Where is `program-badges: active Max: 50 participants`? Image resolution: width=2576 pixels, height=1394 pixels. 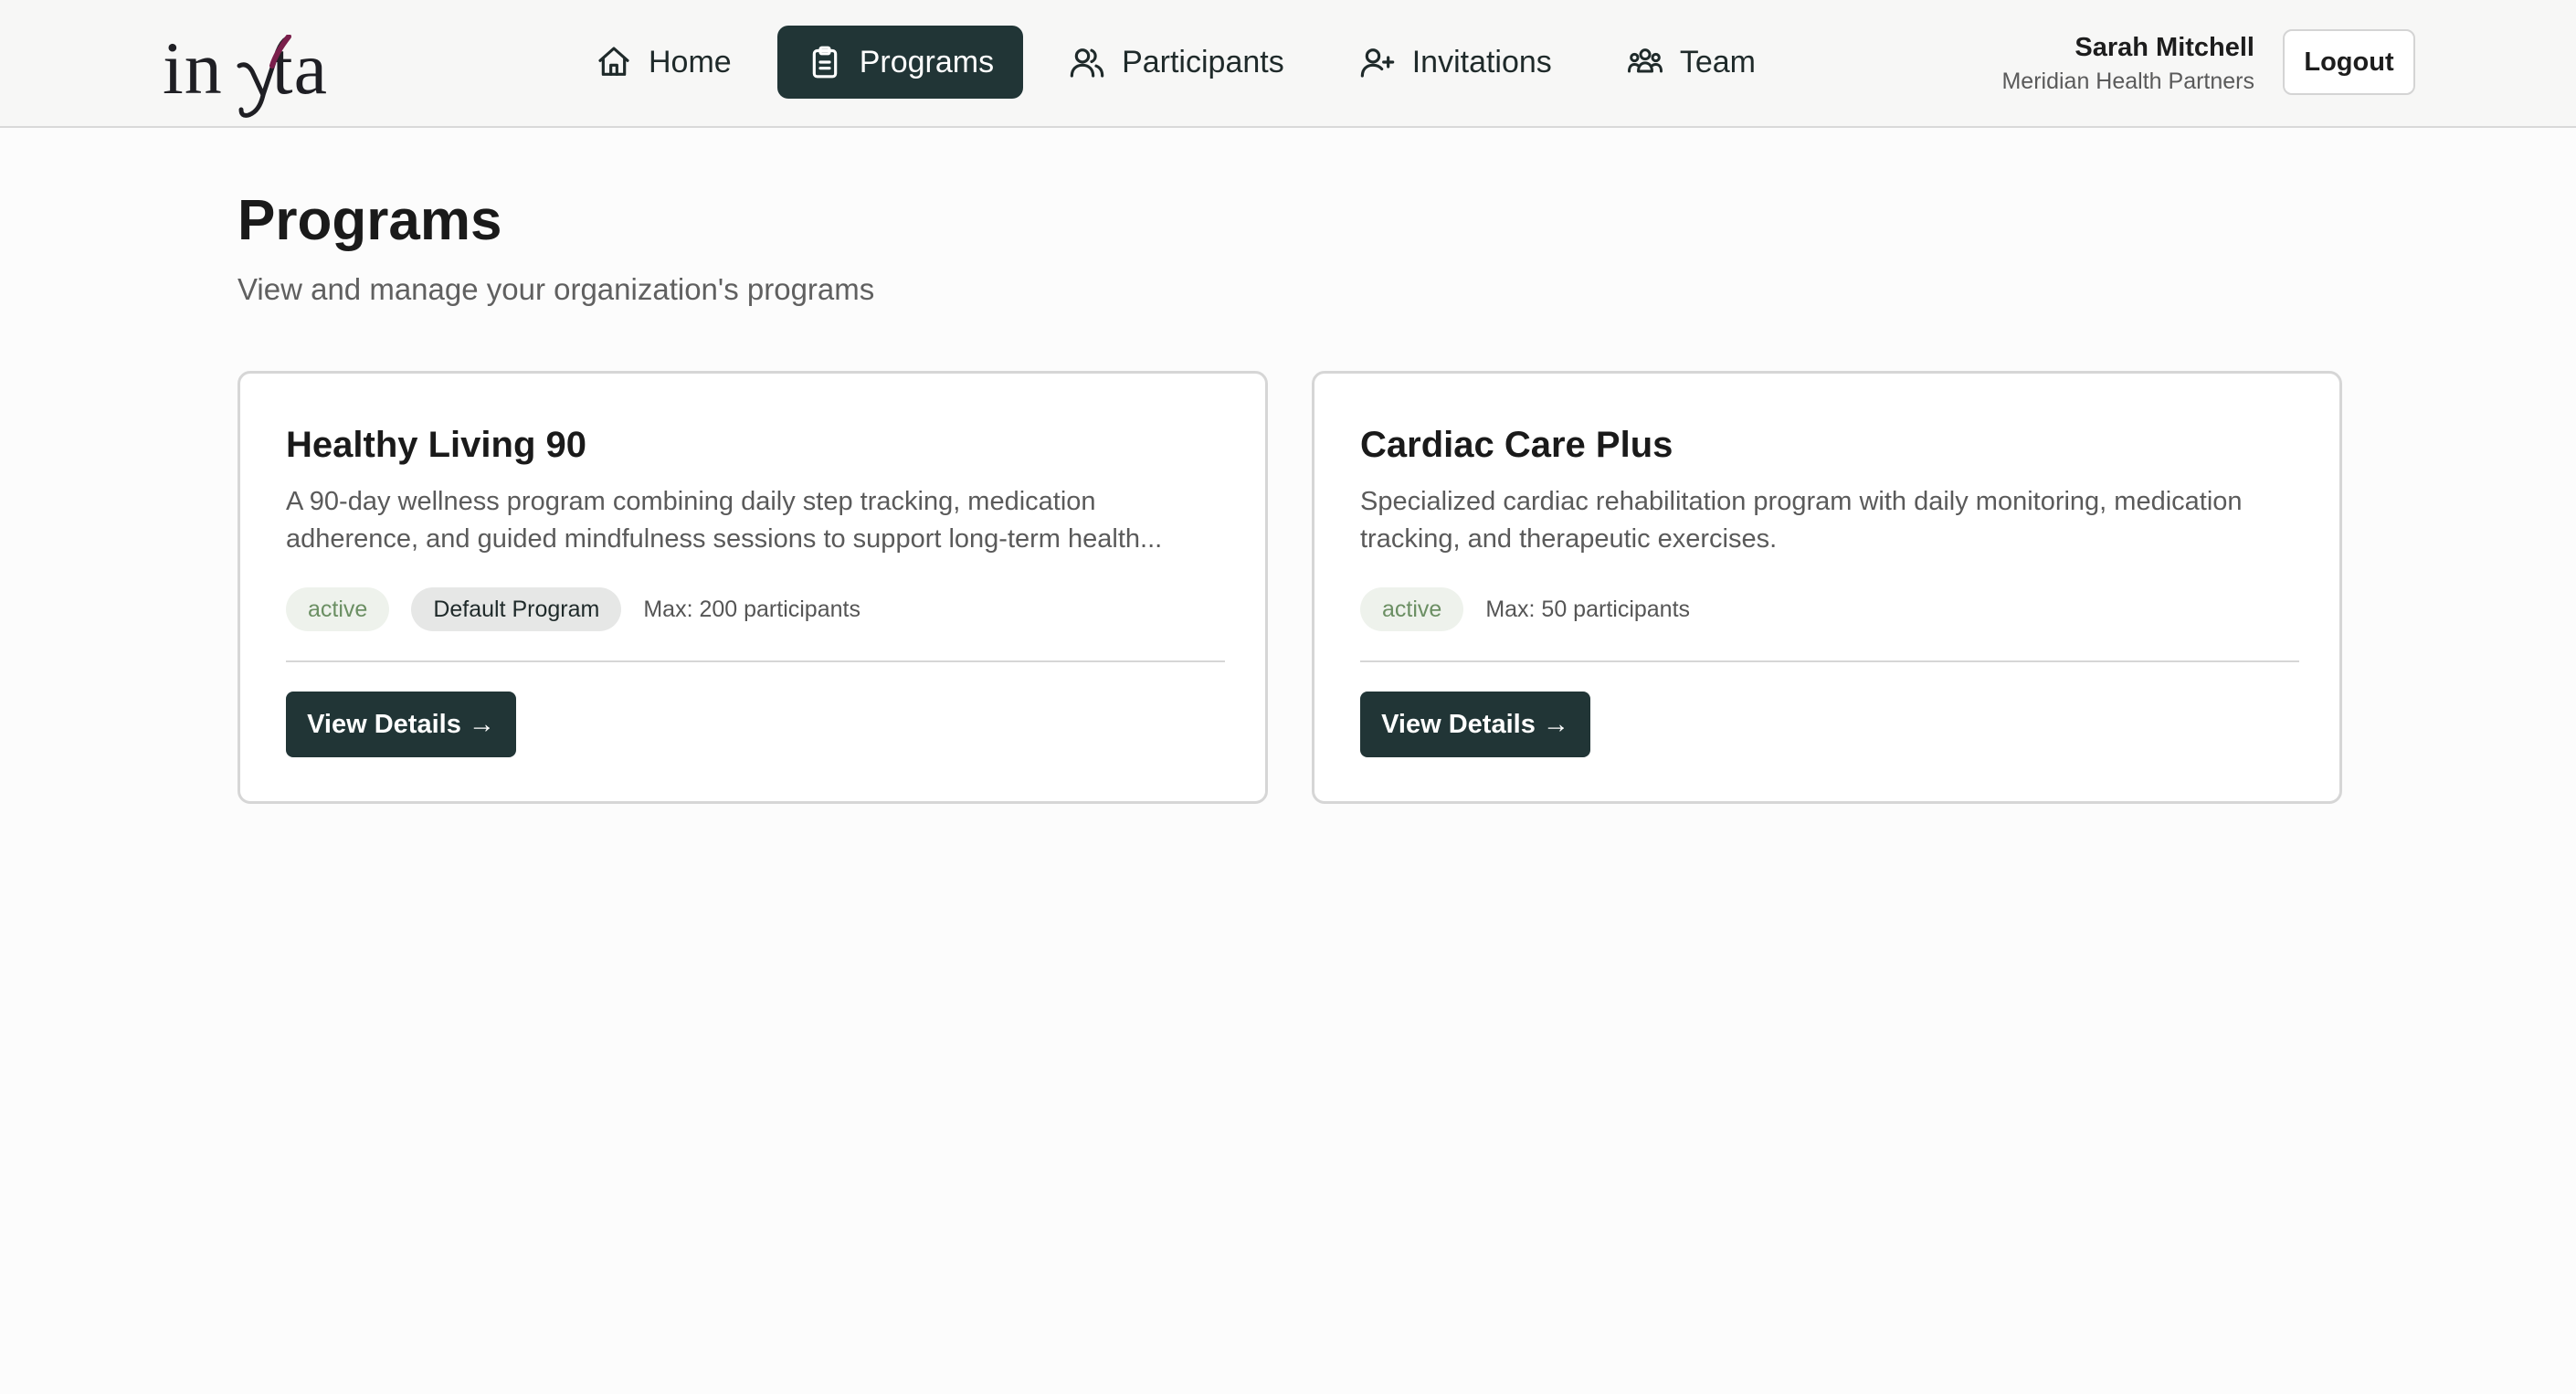
program-badges: active Max: 50 participants is located at coordinates (1525, 609).